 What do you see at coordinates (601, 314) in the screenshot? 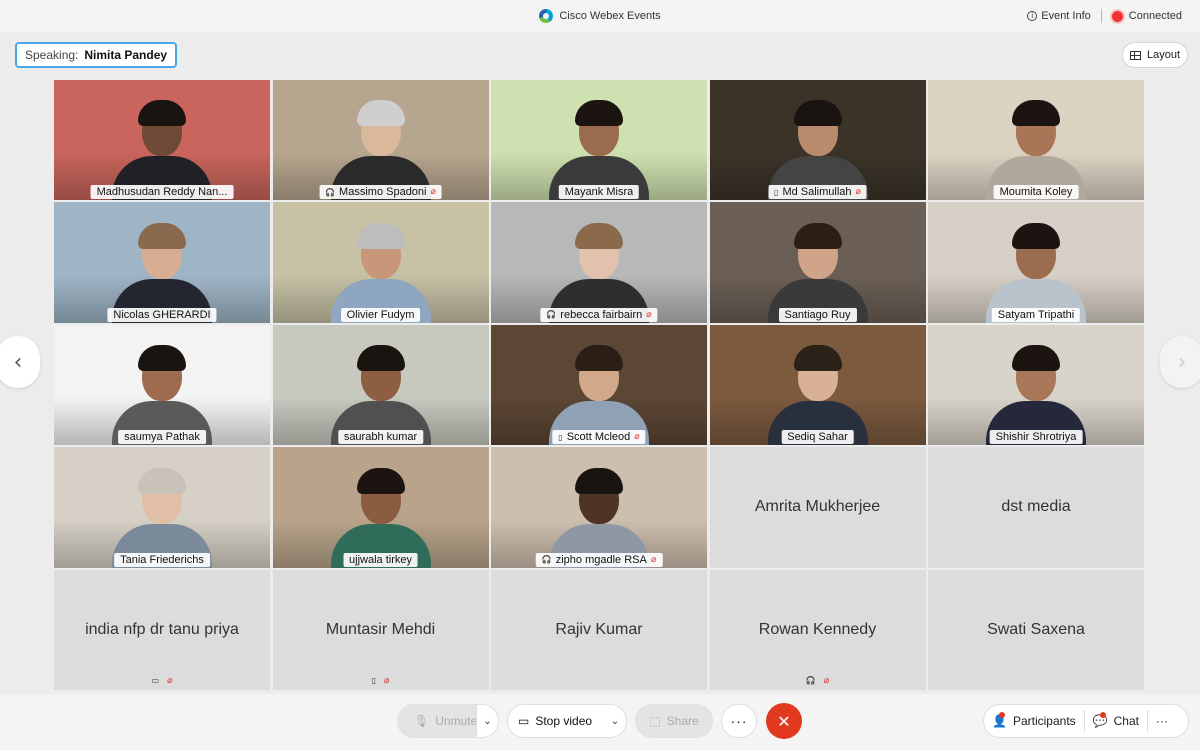
I see `participant-name: rebecca fairbairn` at bounding box center [601, 314].